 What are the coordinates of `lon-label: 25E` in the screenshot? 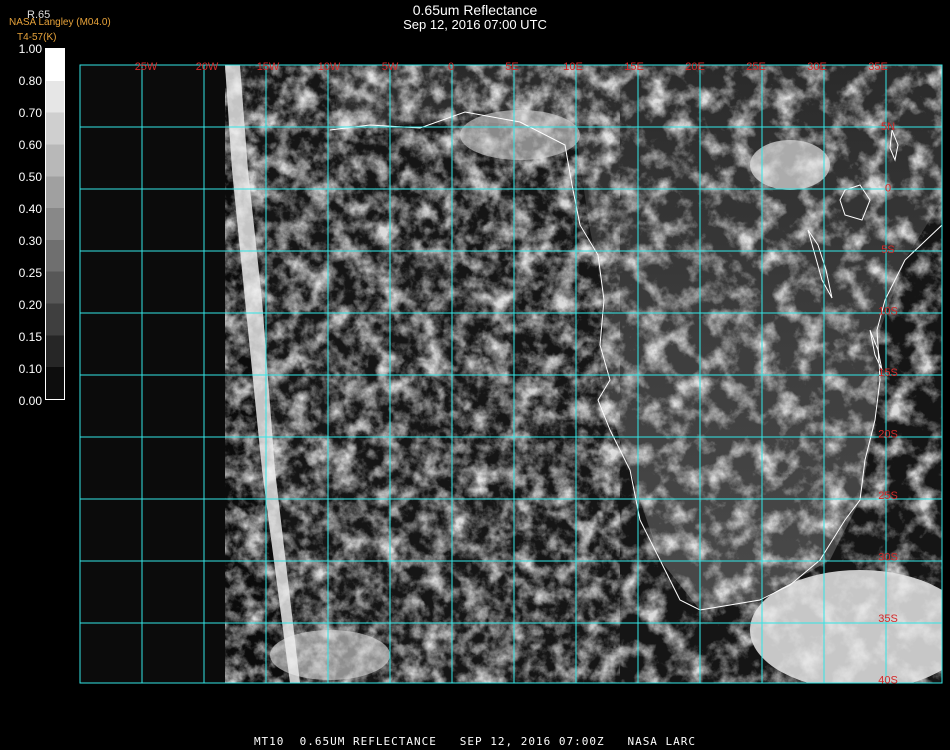 It's located at (756, 67).